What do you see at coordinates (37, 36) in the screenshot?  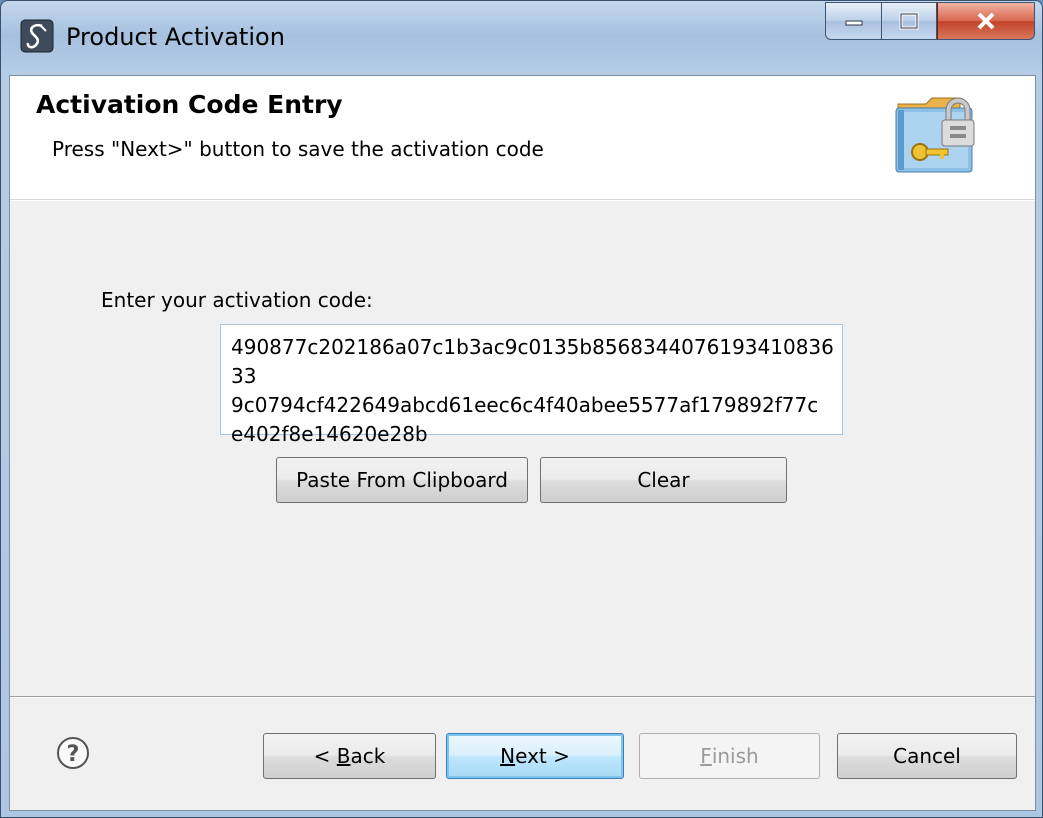 I see `app-logo-icon` at bounding box center [37, 36].